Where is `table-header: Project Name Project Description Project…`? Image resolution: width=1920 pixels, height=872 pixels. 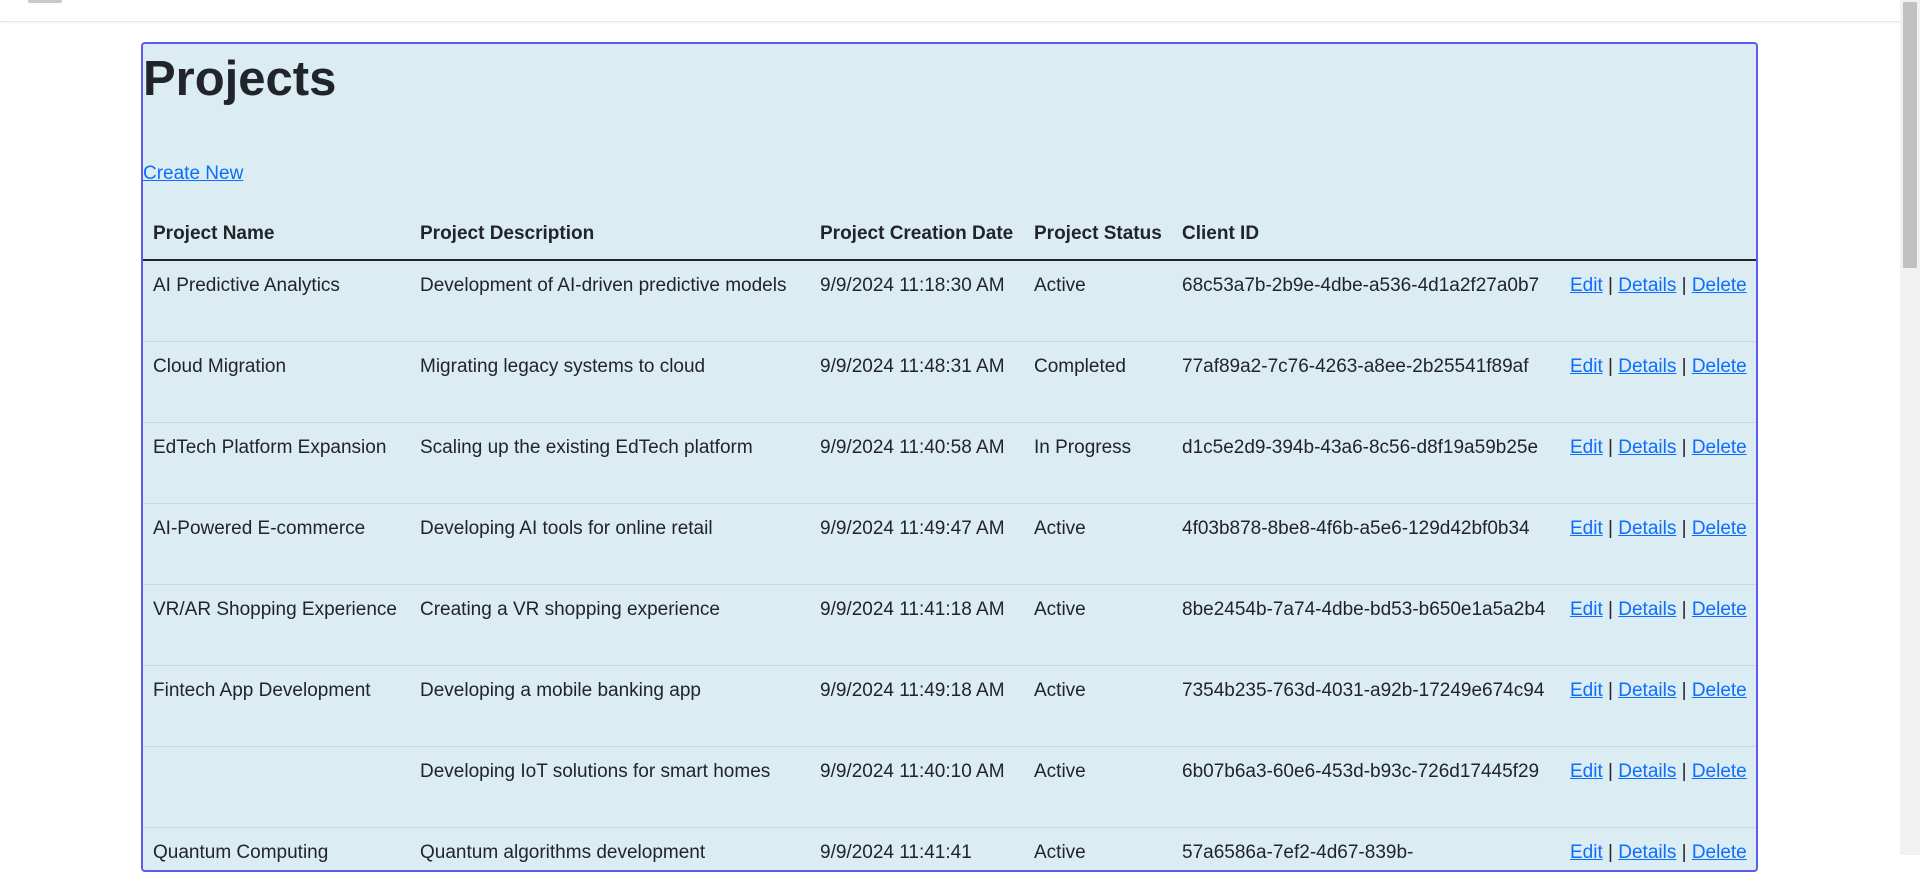 table-header: Project Name Project Description Project… is located at coordinates (950, 235).